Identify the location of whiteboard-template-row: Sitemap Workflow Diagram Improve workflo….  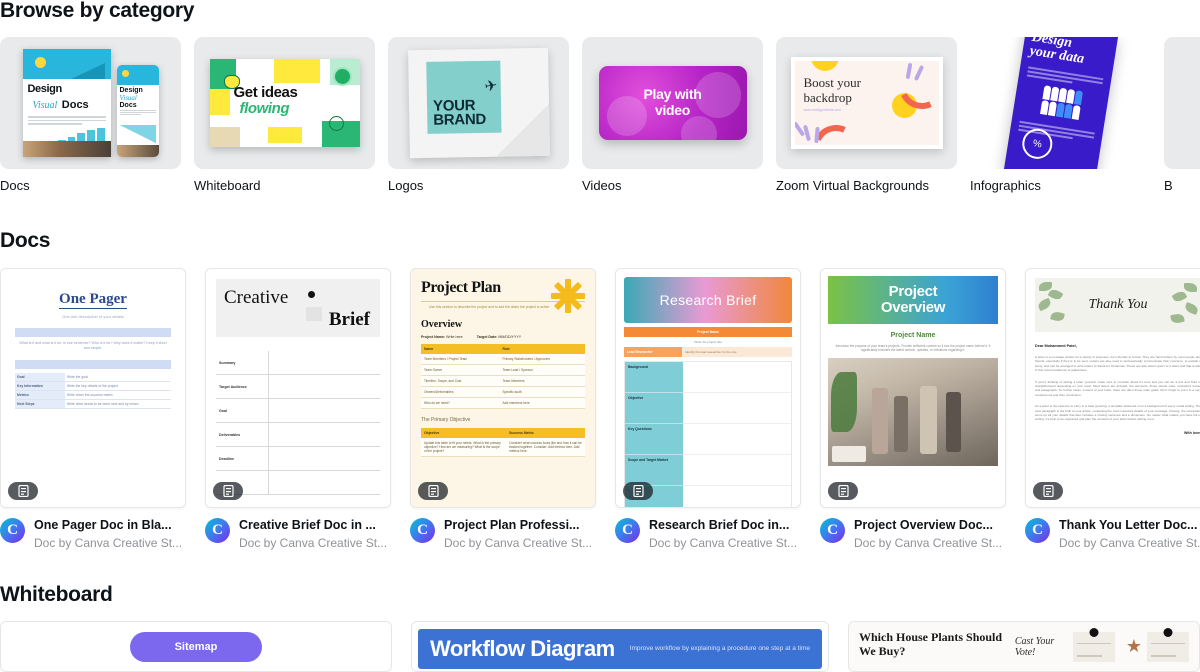
(600, 646).